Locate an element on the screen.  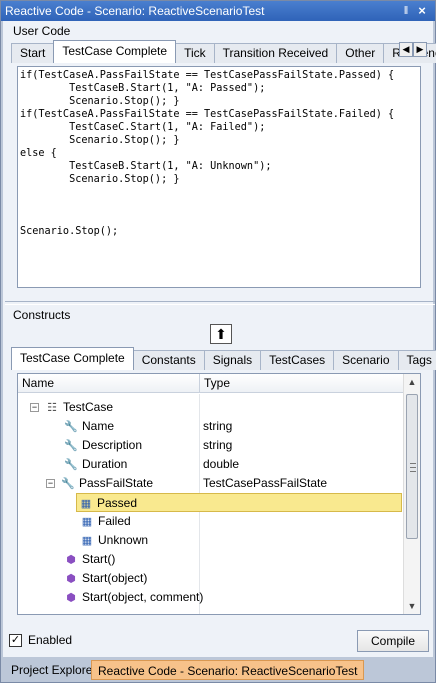
tab-scroll-buttons: ◀ ▶ is located at coordinates (413, 49).